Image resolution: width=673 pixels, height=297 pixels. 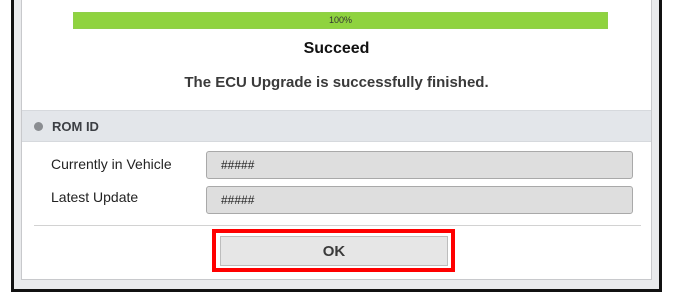 What do you see at coordinates (111, 164) in the screenshot?
I see `currently-in-vehicle-label: Currently in Vehicle` at bounding box center [111, 164].